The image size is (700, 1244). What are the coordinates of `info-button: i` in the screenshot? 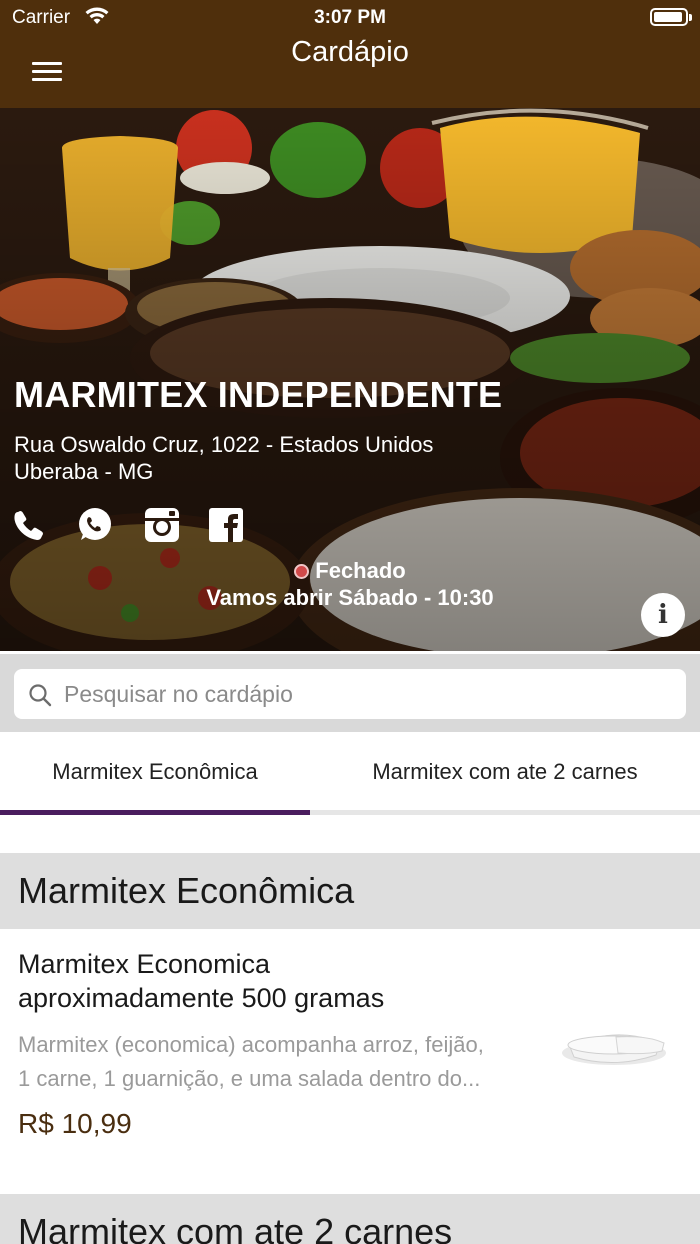 It's located at (663, 615).